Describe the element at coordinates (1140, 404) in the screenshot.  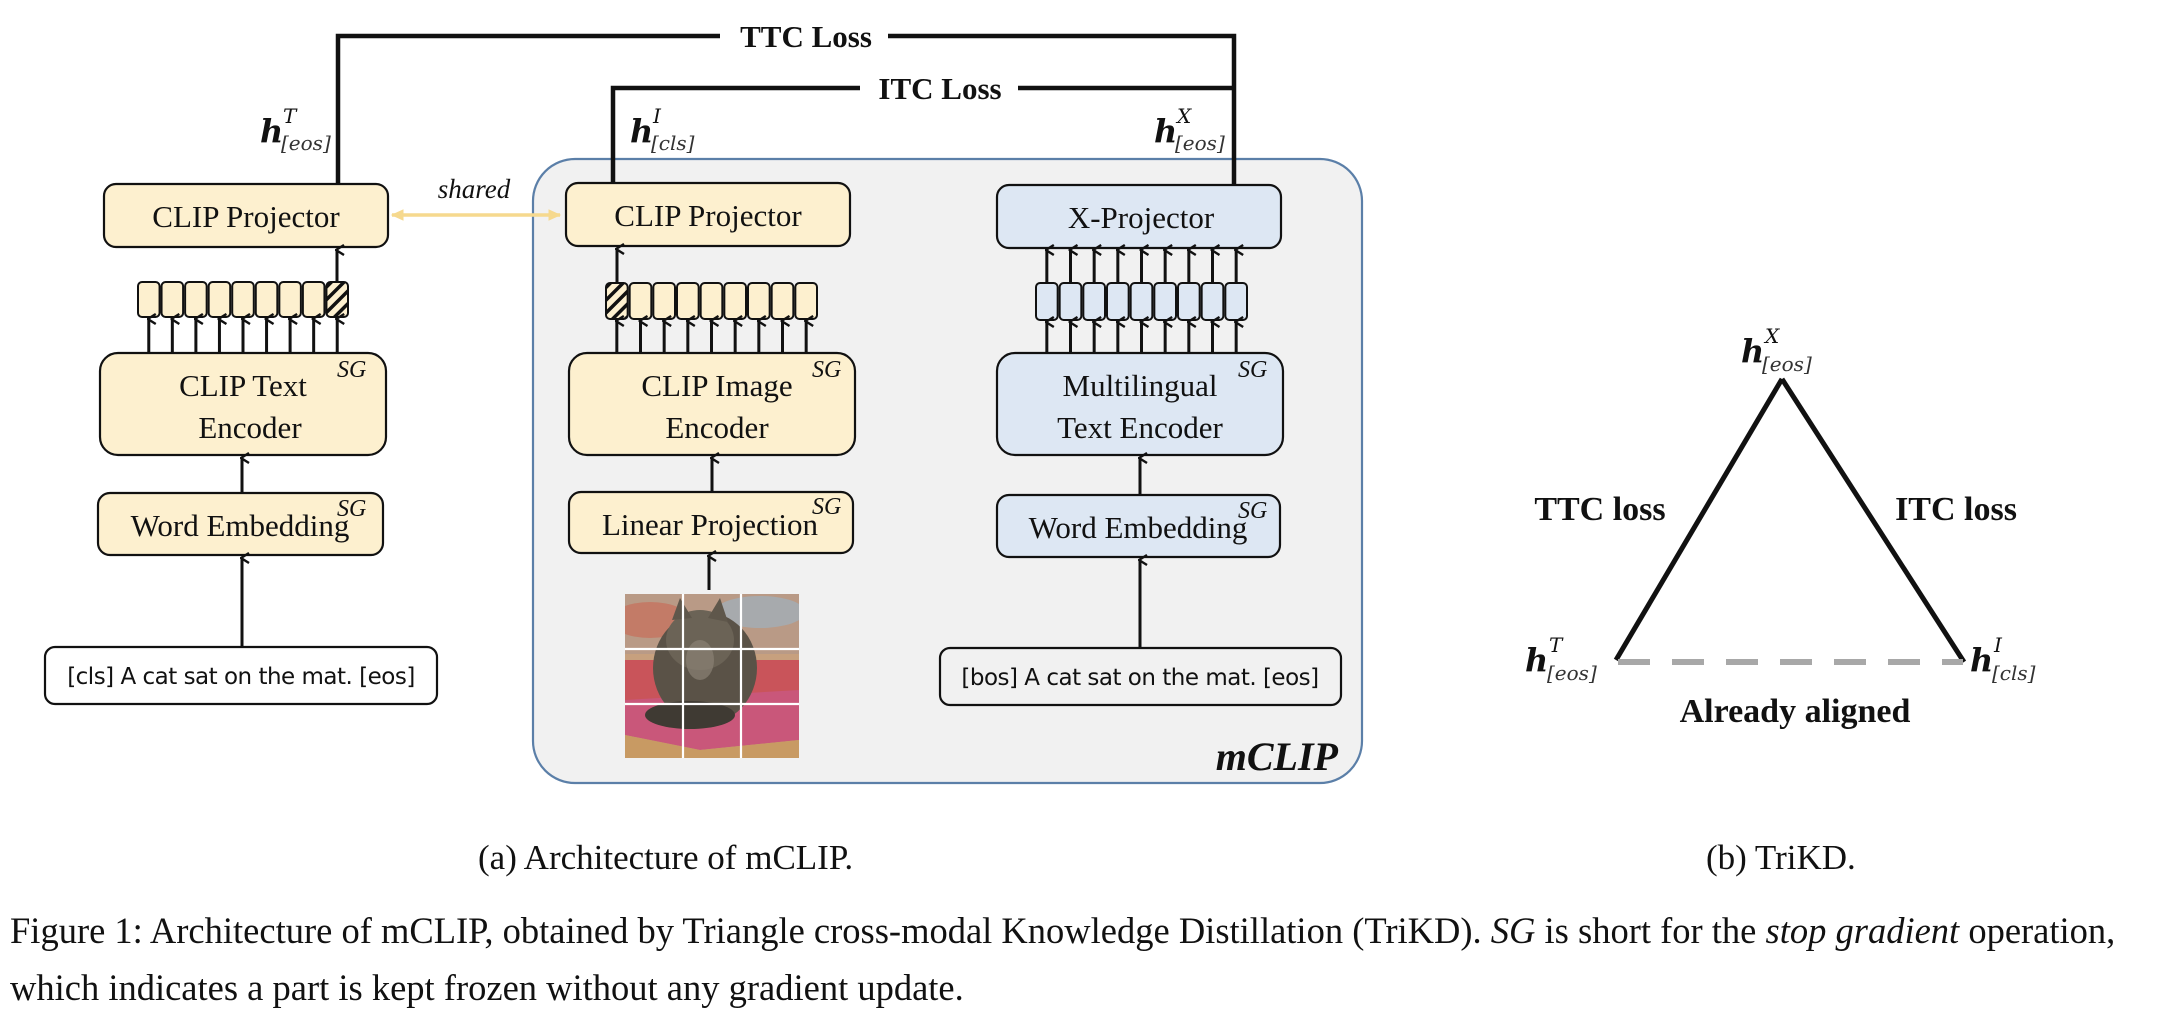
I see `multilingual-encoder-box: Multilingual Text Encoder SG` at that location.